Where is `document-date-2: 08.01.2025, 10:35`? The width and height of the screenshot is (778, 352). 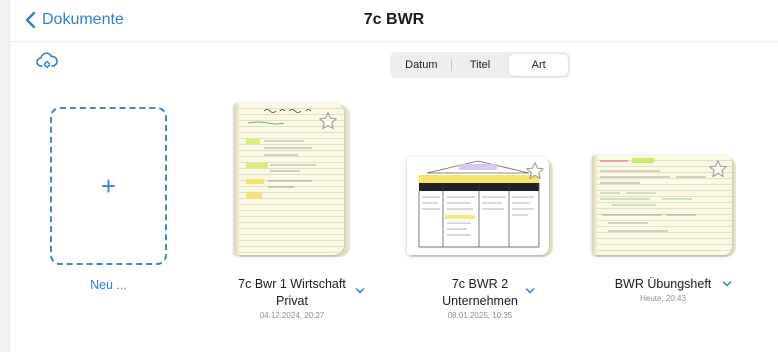 document-date-2: 08.01.2025, 10:35 is located at coordinates (480, 315).